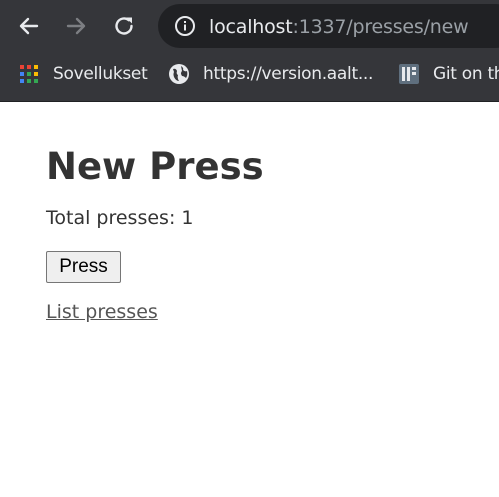 The image size is (499, 497). I want to click on url-host: localhost, so click(251, 27).